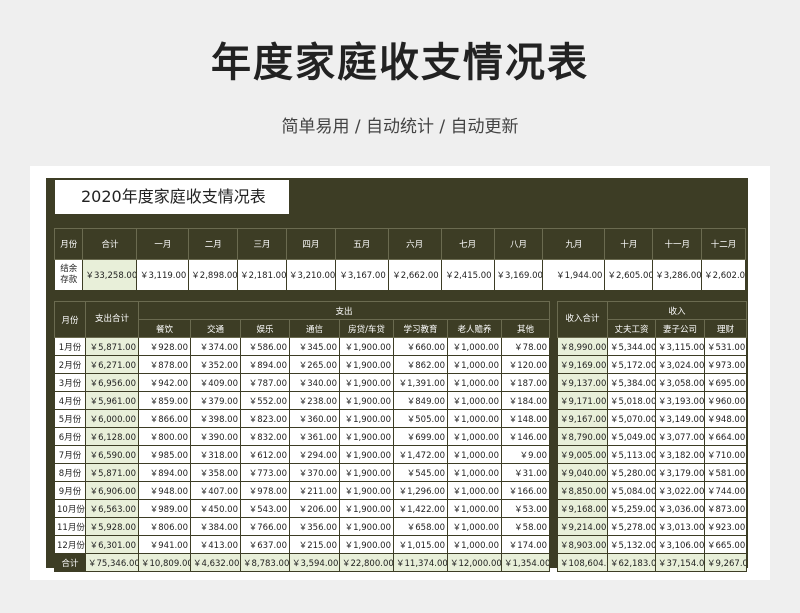 The height and width of the screenshot is (613, 800). I want to click on expense-value-cell: ￥215.00, so click(314, 544).